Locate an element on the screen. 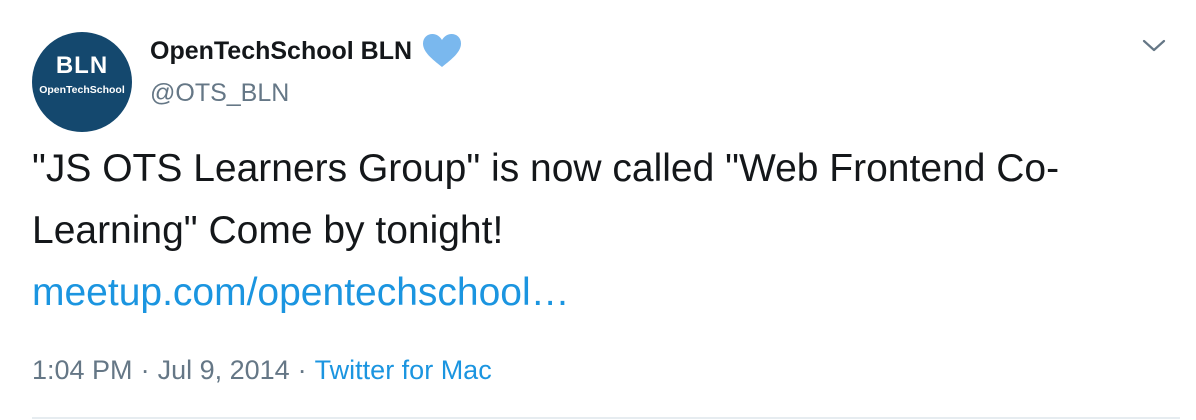 Image resolution: width=1196 pixels, height=420 pixels. author-block: OpenTechSchool BLN @OTS_BLN is located at coordinates (306, 70).